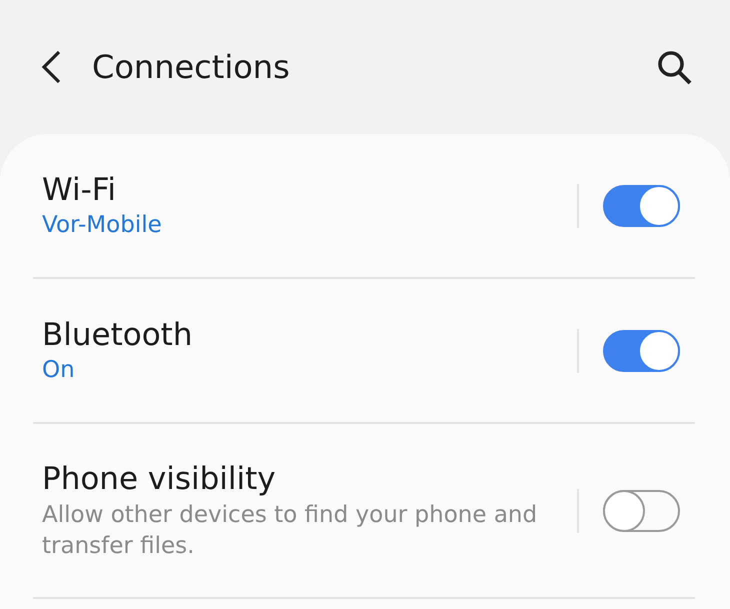  What do you see at coordinates (674, 67) in the screenshot?
I see `search-icon` at bounding box center [674, 67].